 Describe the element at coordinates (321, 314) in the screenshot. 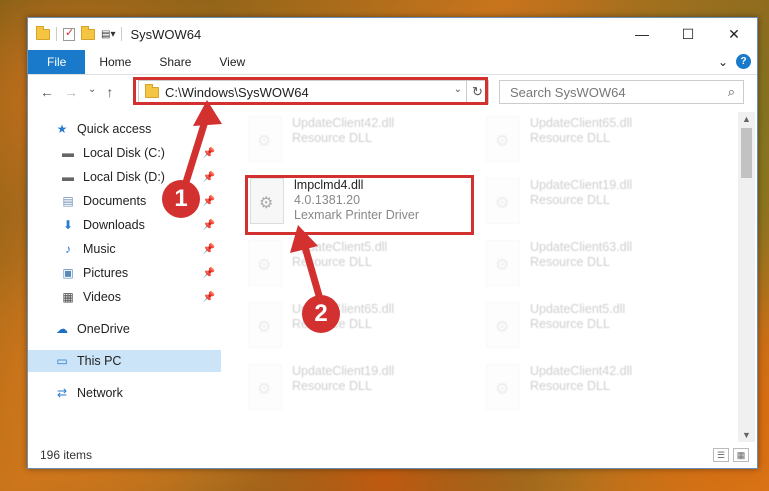

I see `step-badge-2: 2` at that location.